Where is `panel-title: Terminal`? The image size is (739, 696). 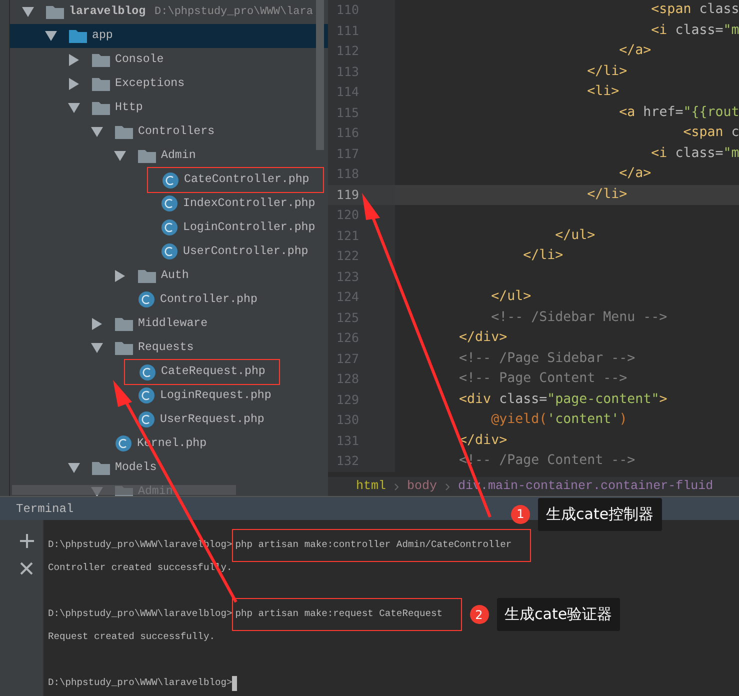
panel-title: Terminal is located at coordinates (45, 509).